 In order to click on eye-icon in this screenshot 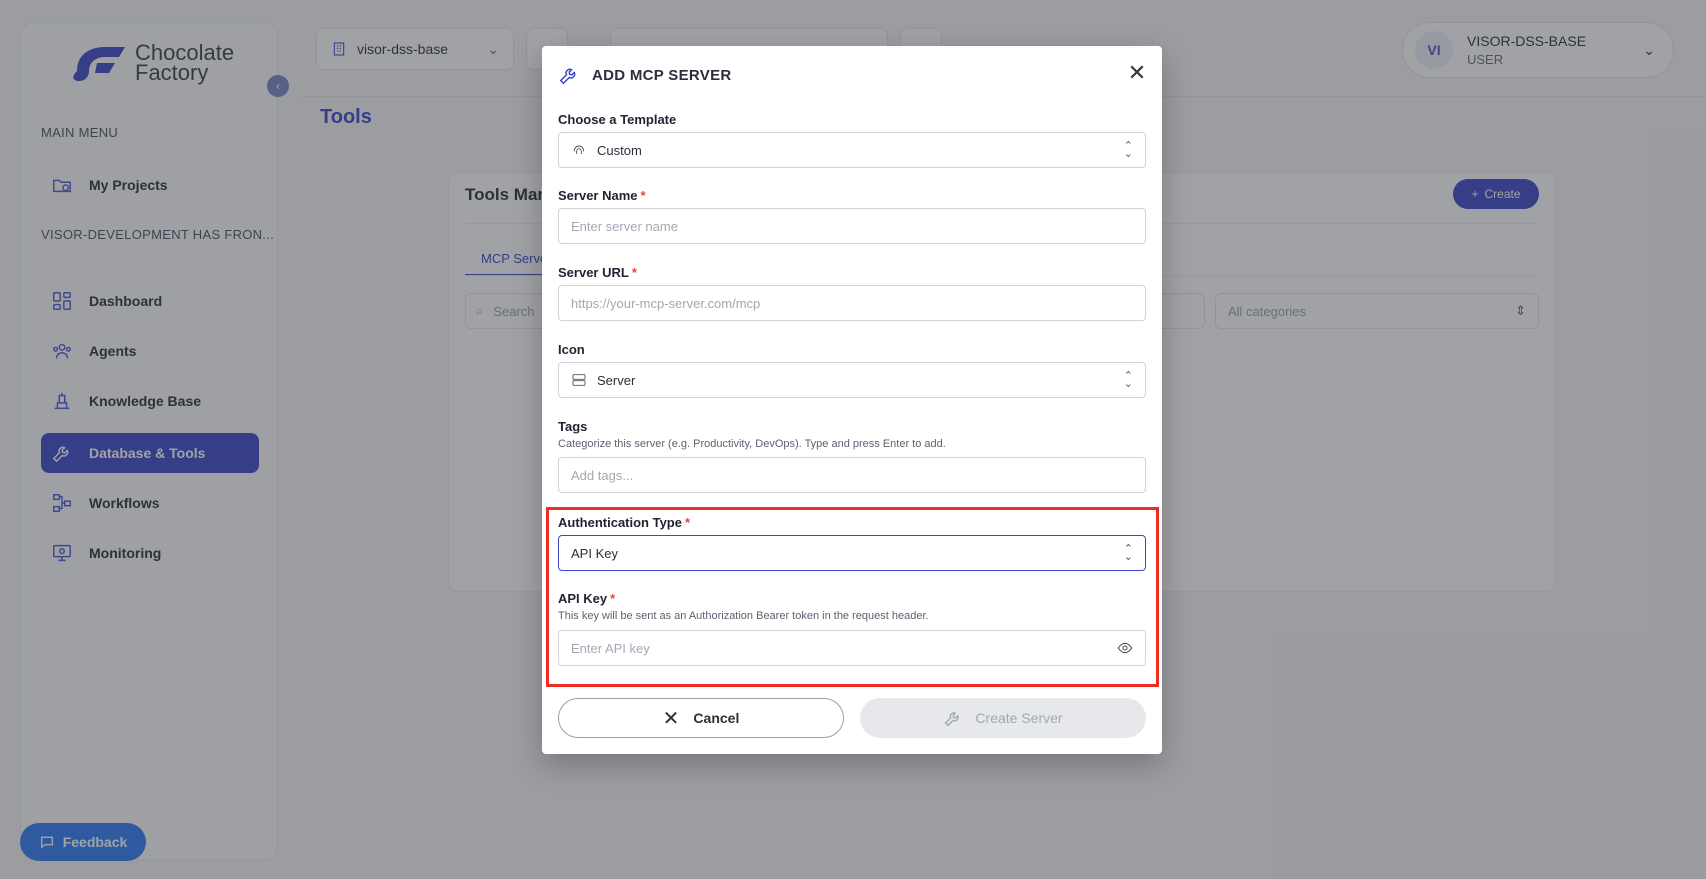, I will do `click(1125, 648)`.